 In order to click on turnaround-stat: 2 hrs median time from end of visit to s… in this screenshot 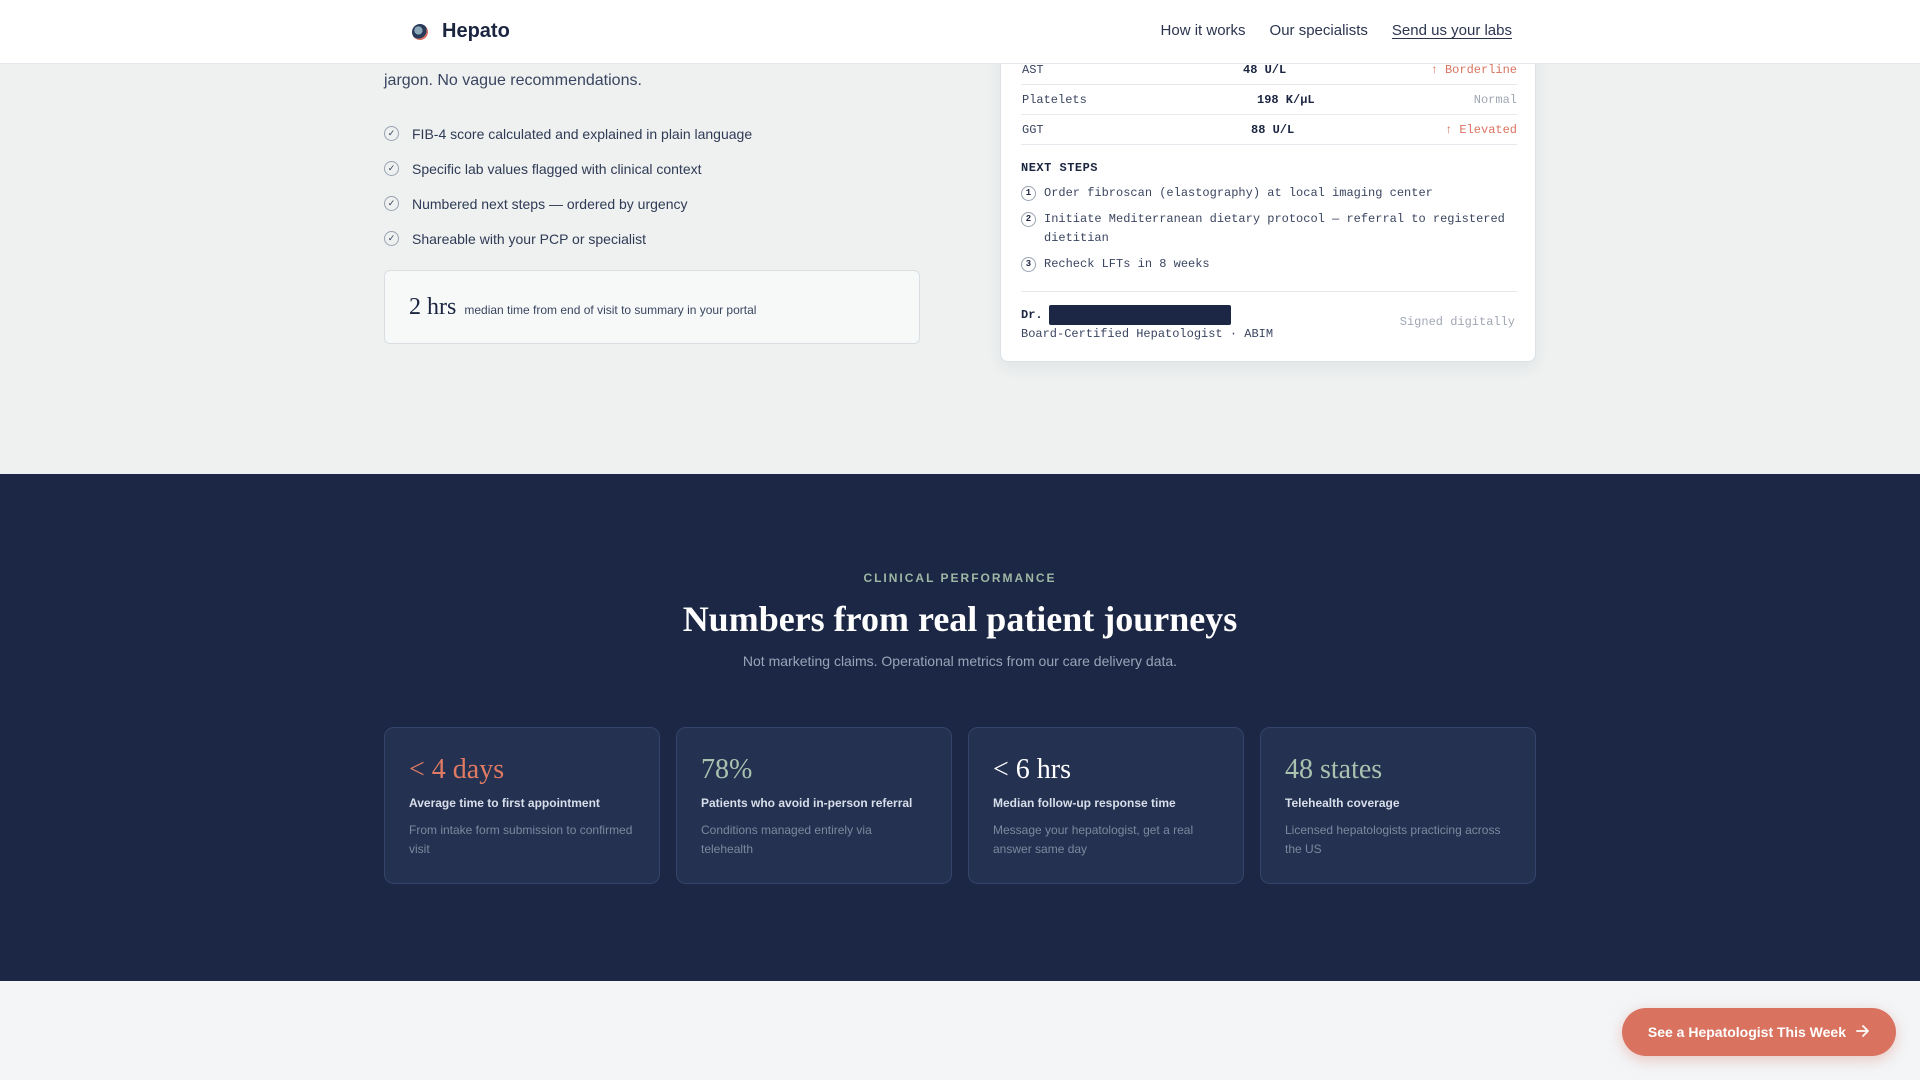, I will do `click(652, 307)`.